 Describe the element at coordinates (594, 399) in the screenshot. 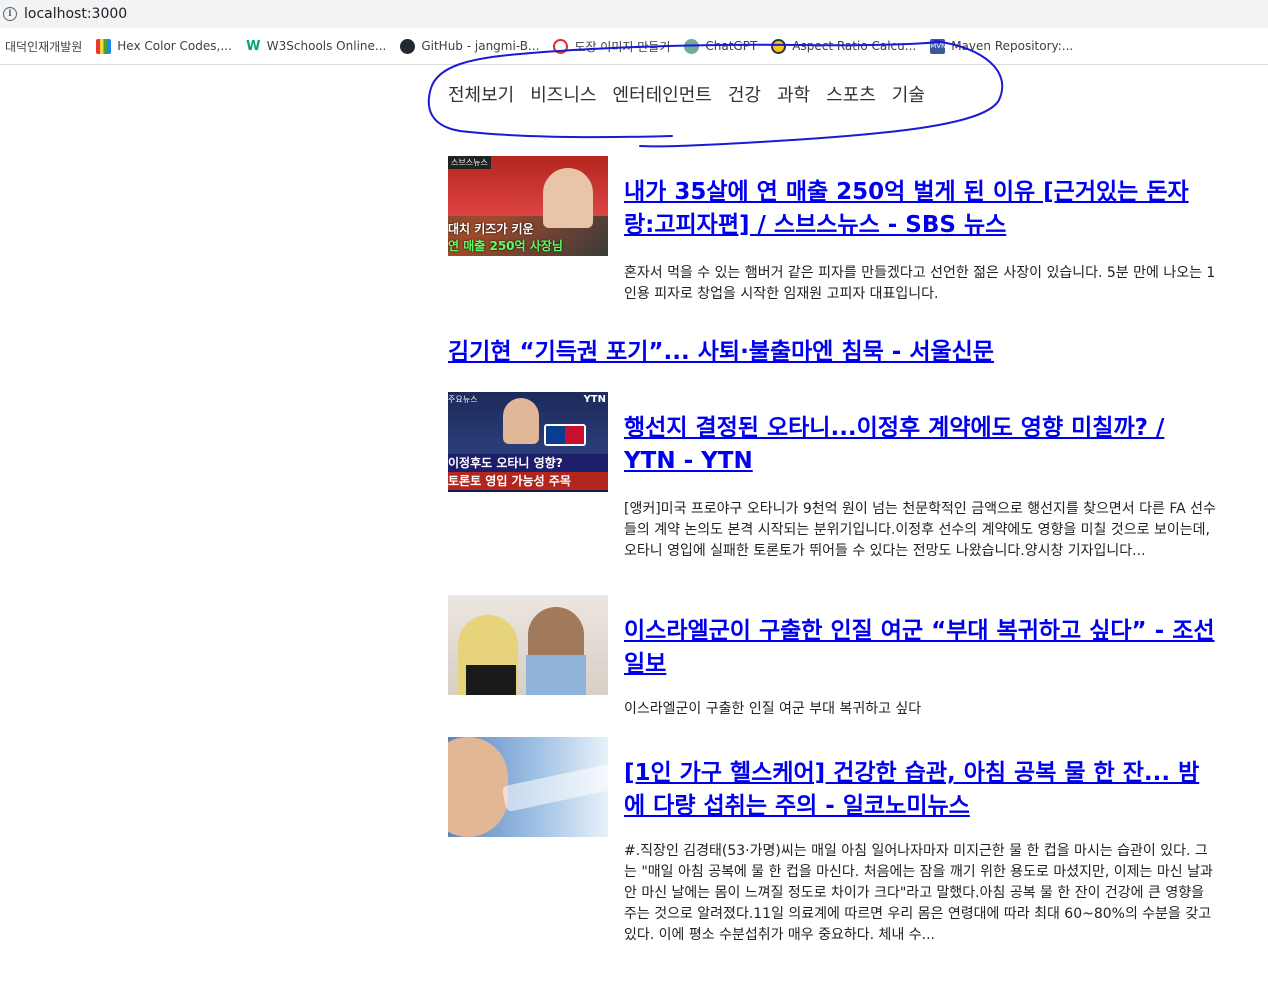

I see `ytn-logo: YTN` at that location.